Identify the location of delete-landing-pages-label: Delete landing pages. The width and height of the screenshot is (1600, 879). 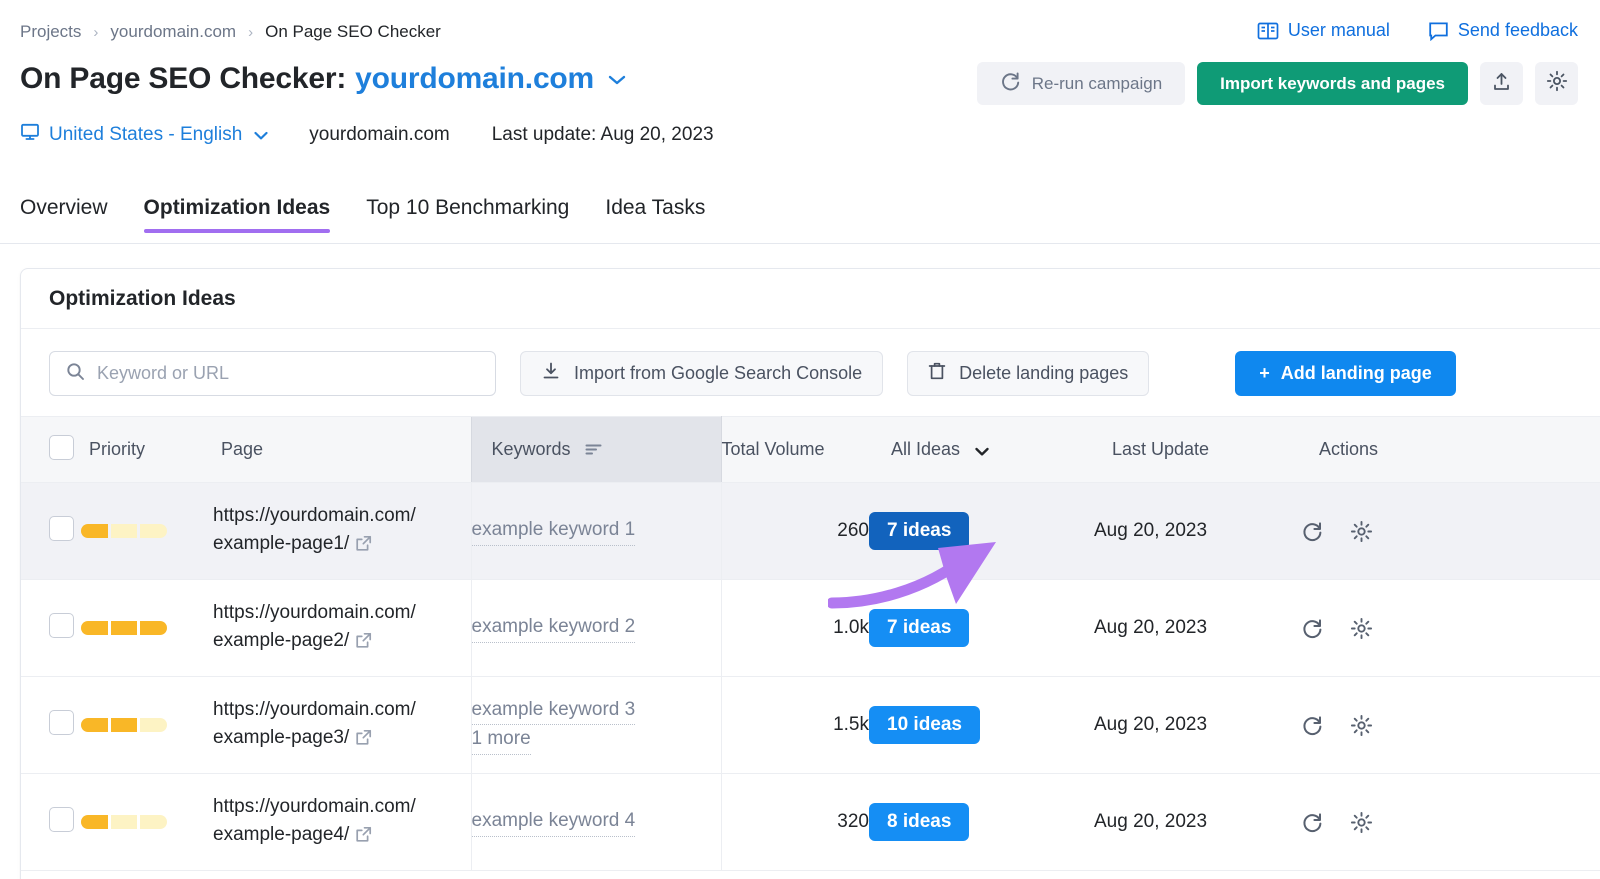
(1044, 373).